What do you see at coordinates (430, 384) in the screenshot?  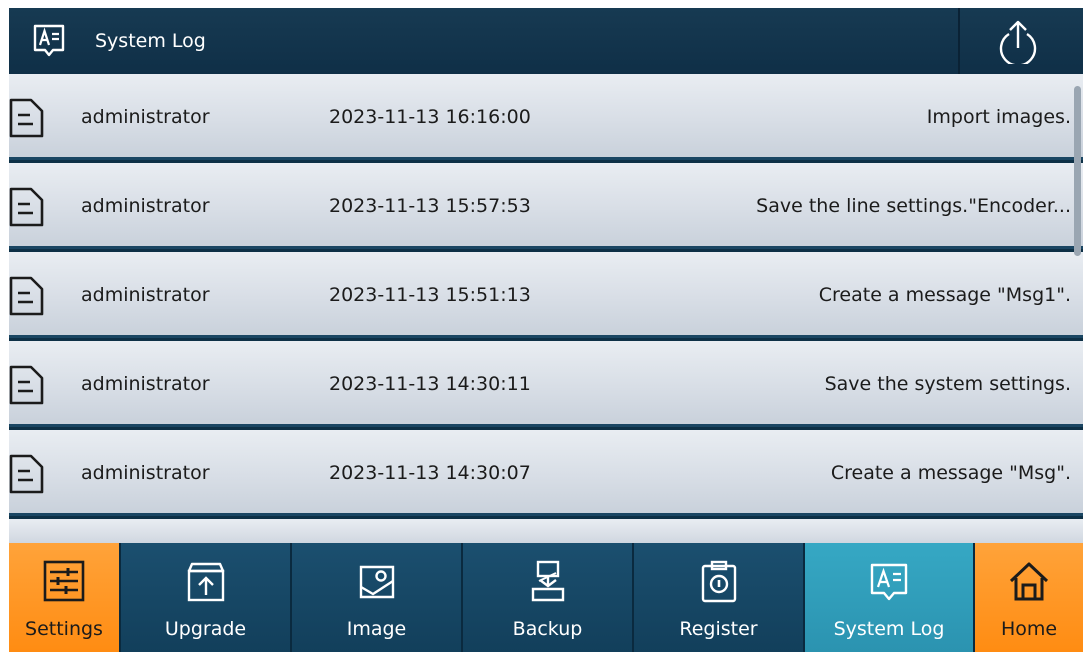 I see `log-time: 2023-11-13 14:30:11` at bounding box center [430, 384].